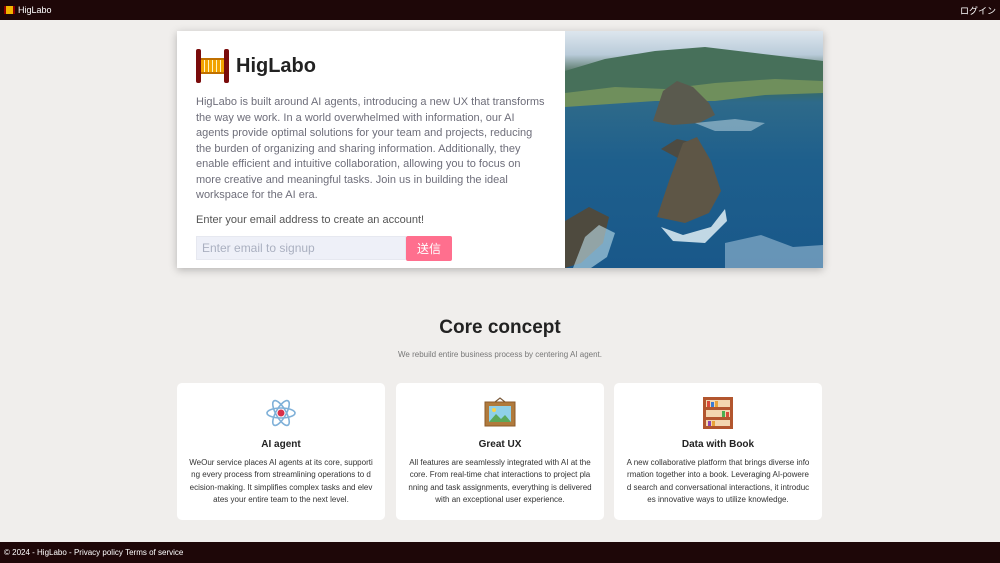 Image resolution: width=1000 pixels, height=563 pixels. What do you see at coordinates (301, 247) in the screenshot?
I see `email-input` at bounding box center [301, 247].